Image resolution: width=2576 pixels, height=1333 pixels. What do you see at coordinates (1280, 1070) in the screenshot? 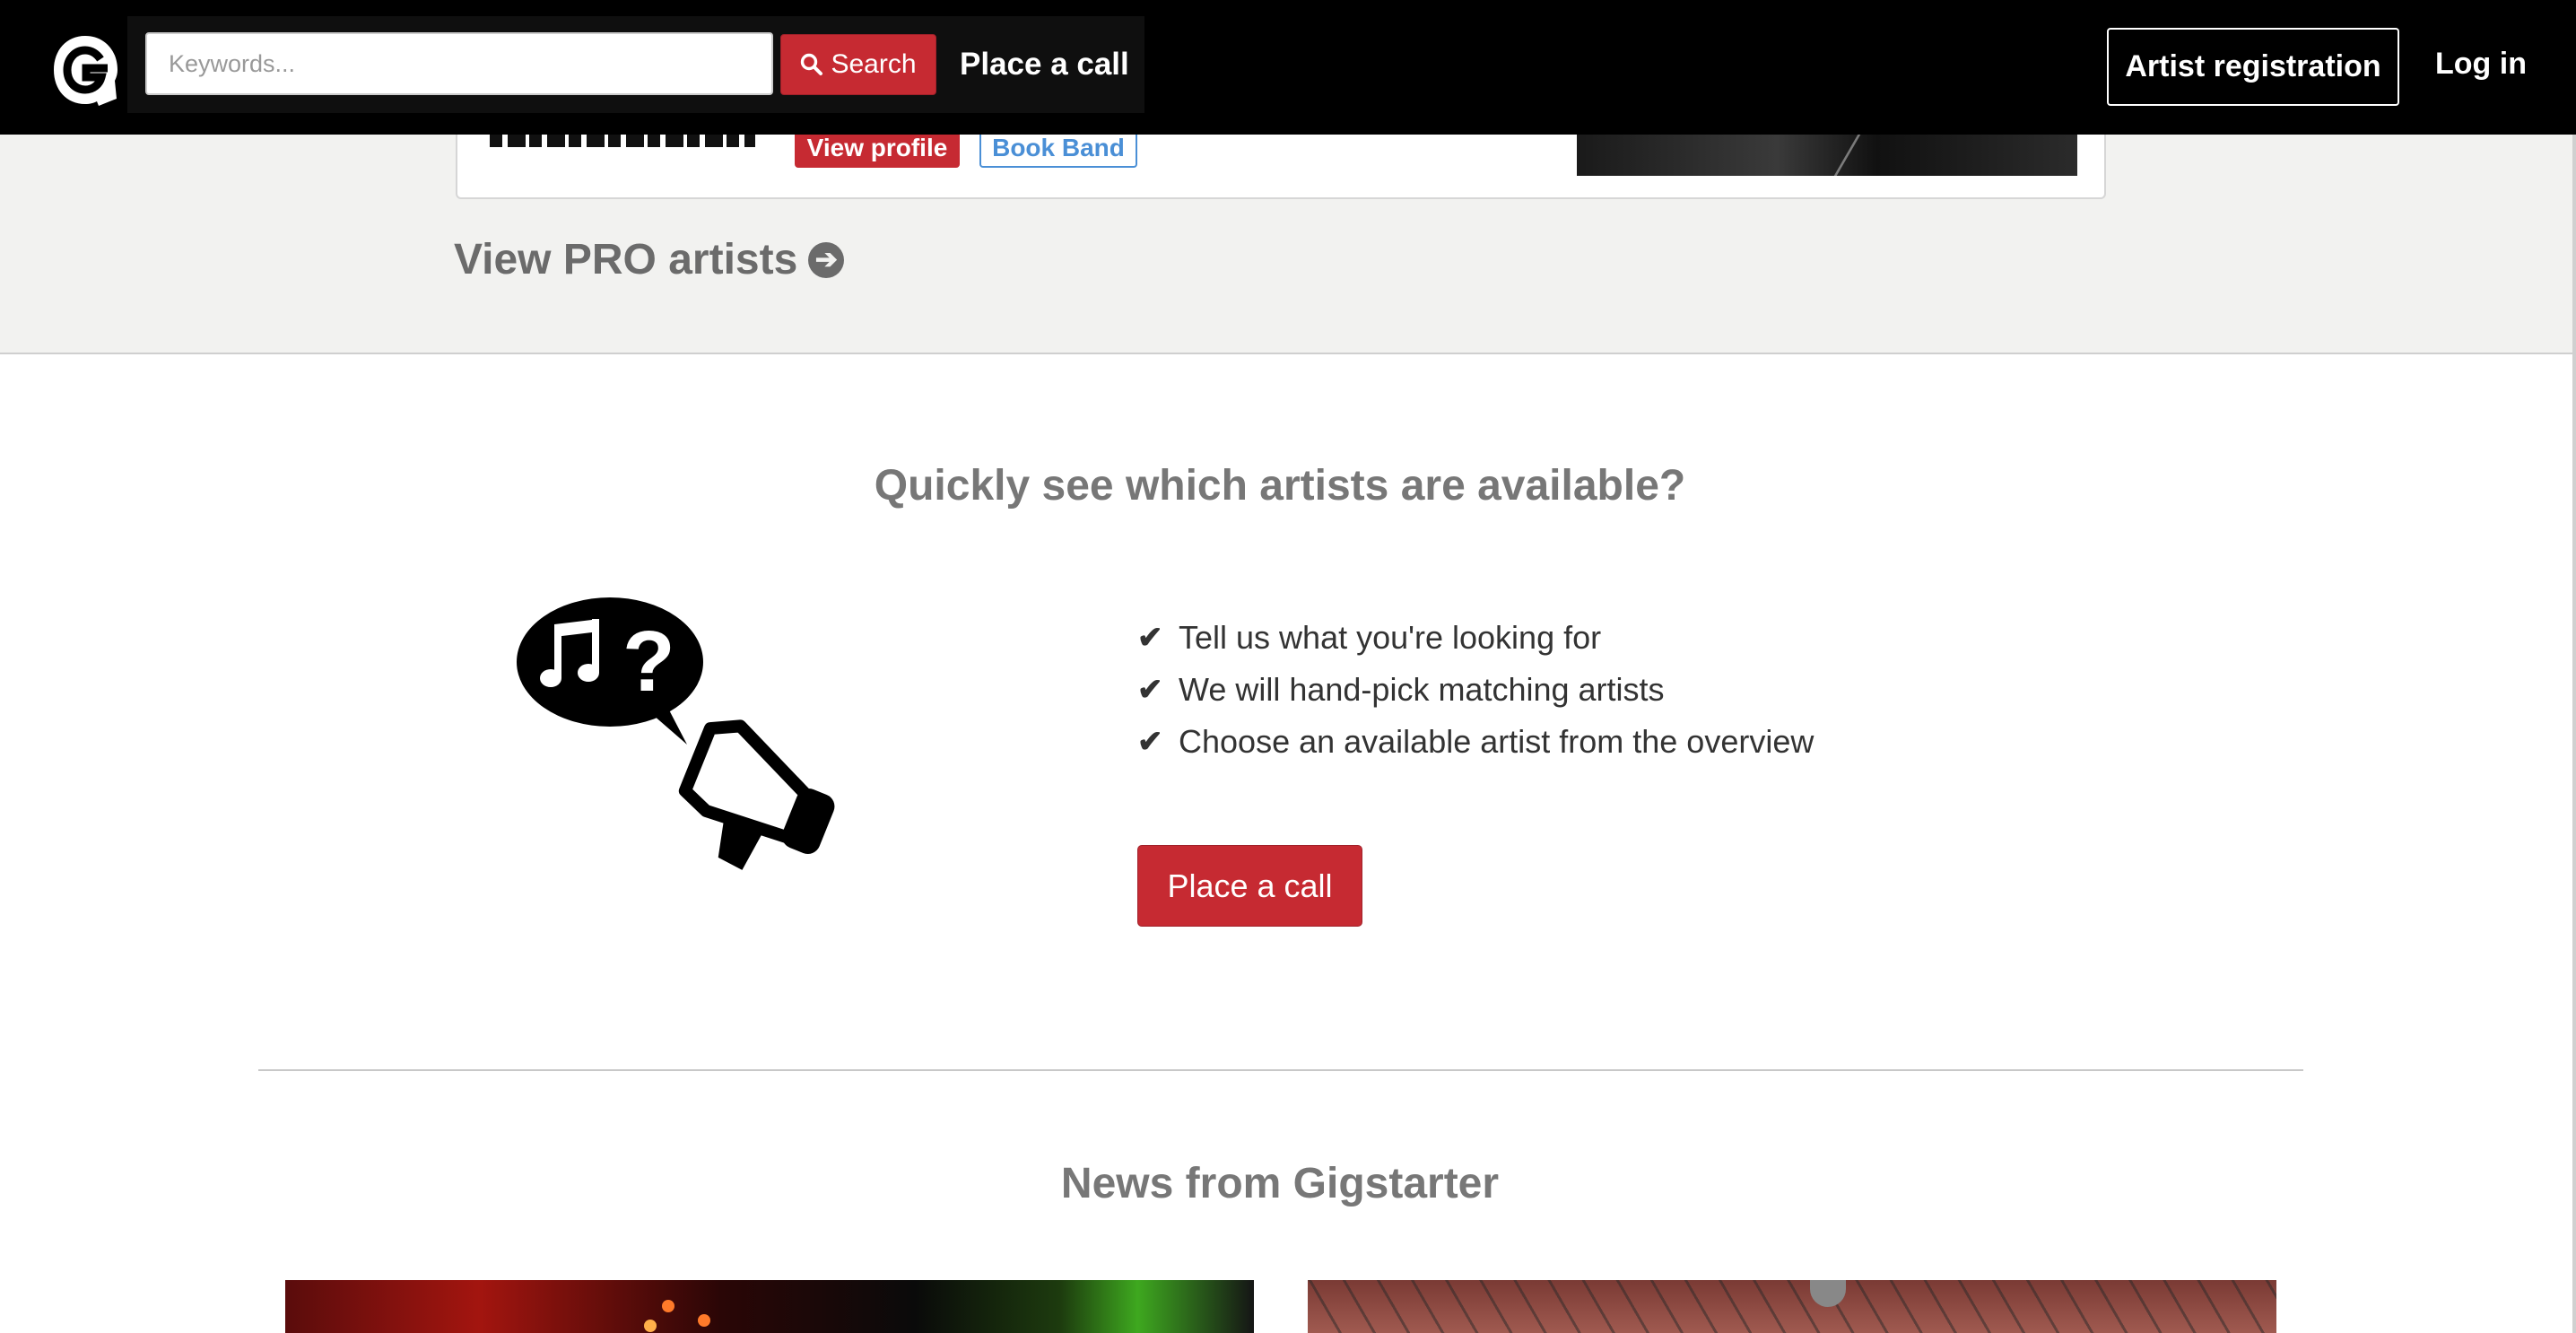
I see `section-divider` at bounding box center [1280, 1070].